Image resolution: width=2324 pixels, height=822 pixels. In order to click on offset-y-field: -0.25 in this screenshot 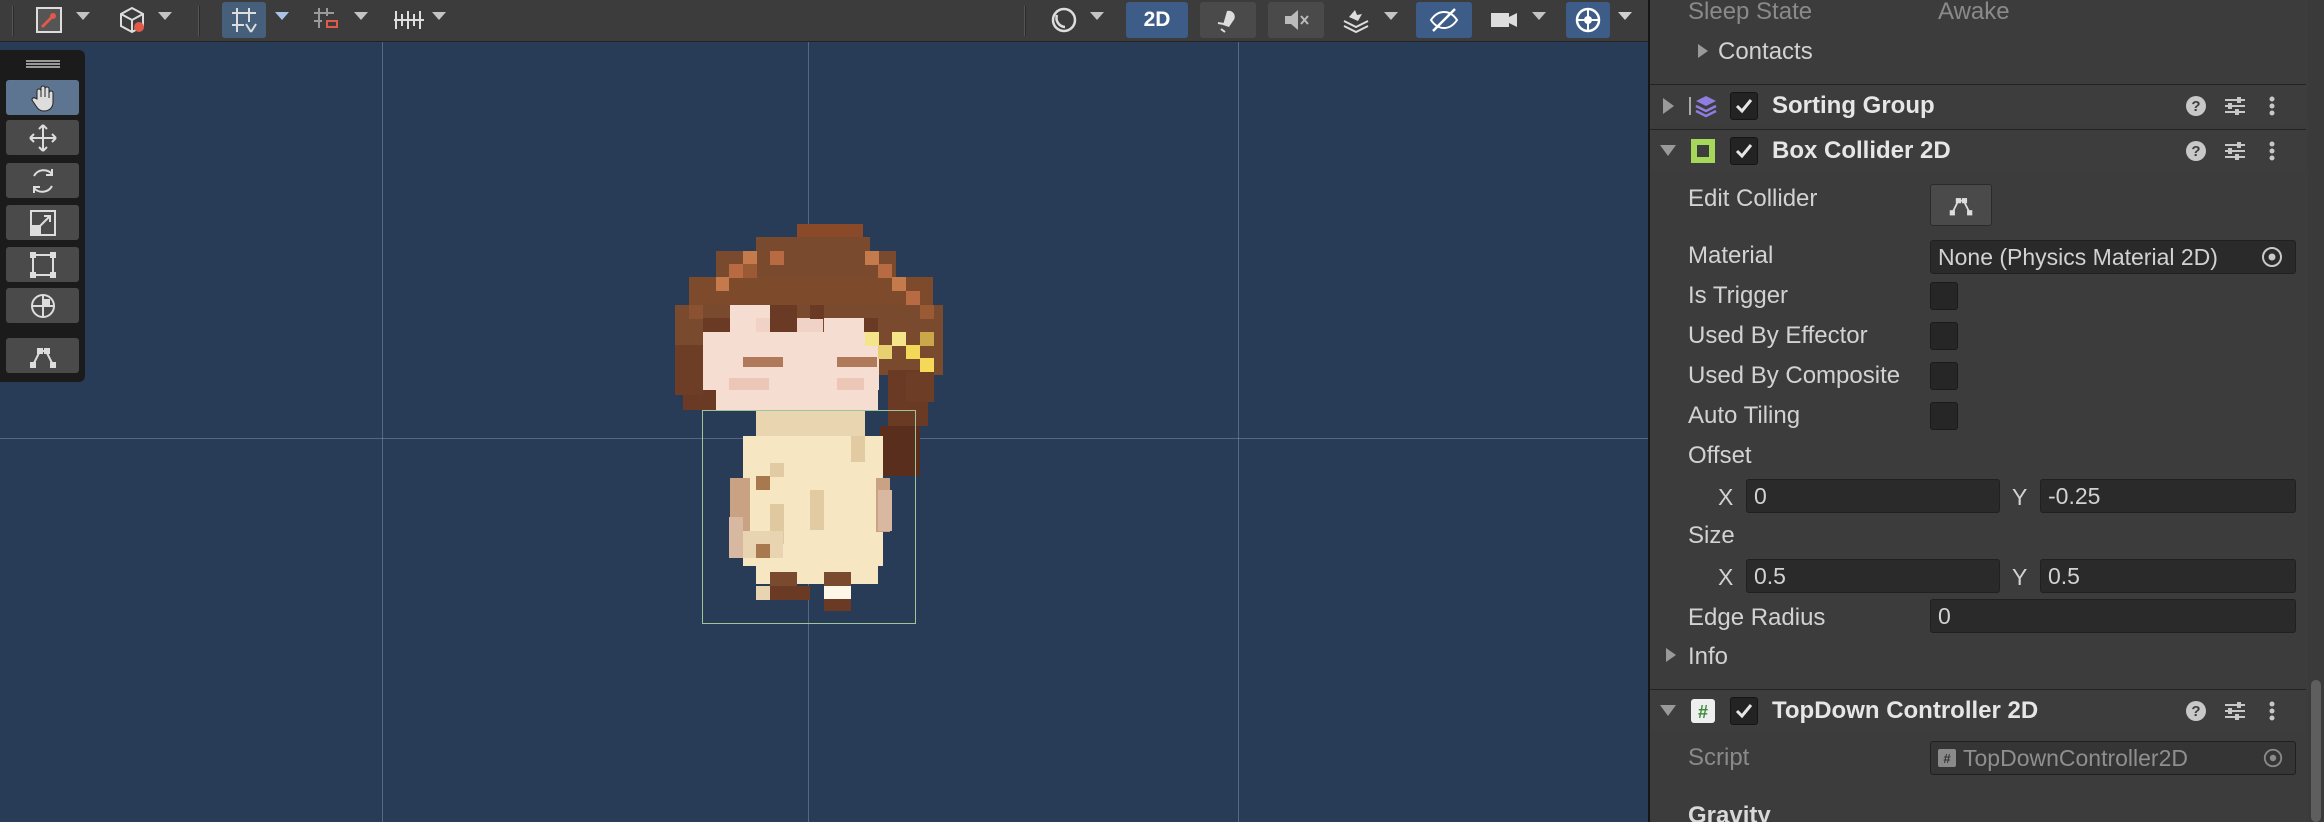, I will do `click(2168, 496)`.